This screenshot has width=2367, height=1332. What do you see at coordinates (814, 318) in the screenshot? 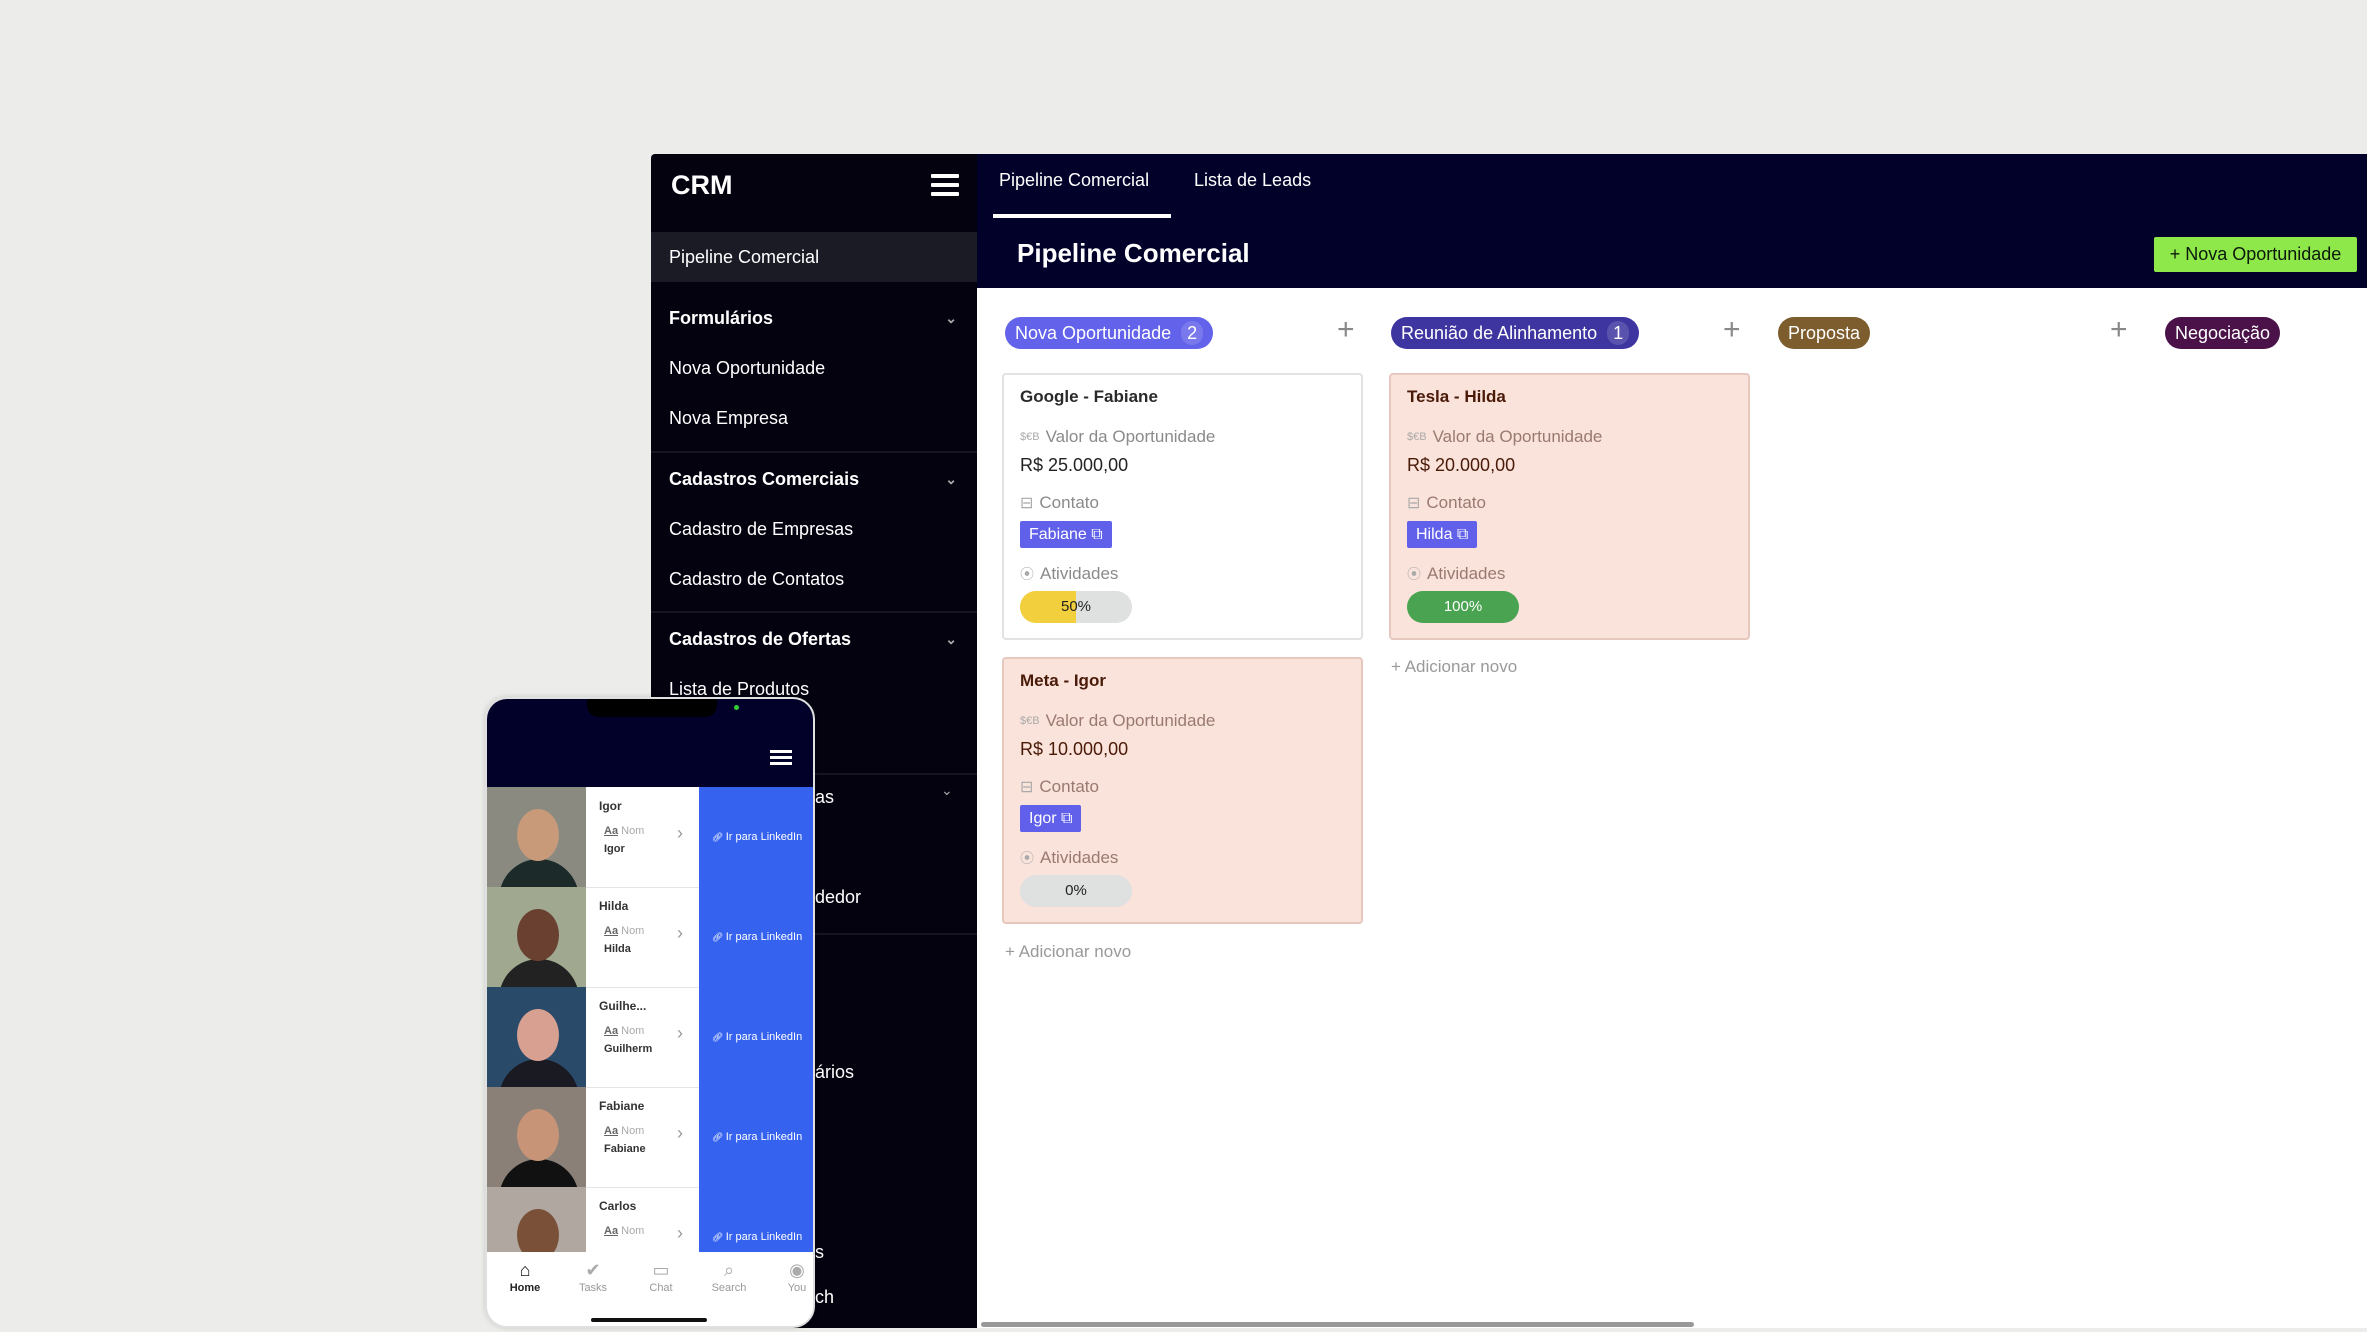
I see `sidebar-item: Formulários ⌄` at bounding box center [814, 318].